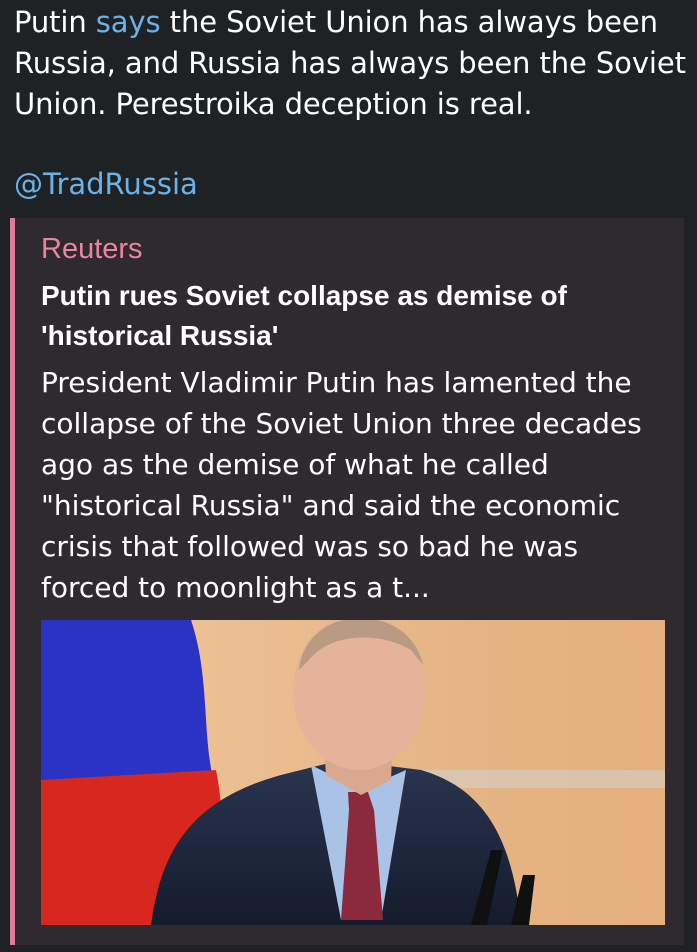  Describe the element at coordinates (92, 249) in the screenshot. I see `preview-site-name: Reuters` at that location.